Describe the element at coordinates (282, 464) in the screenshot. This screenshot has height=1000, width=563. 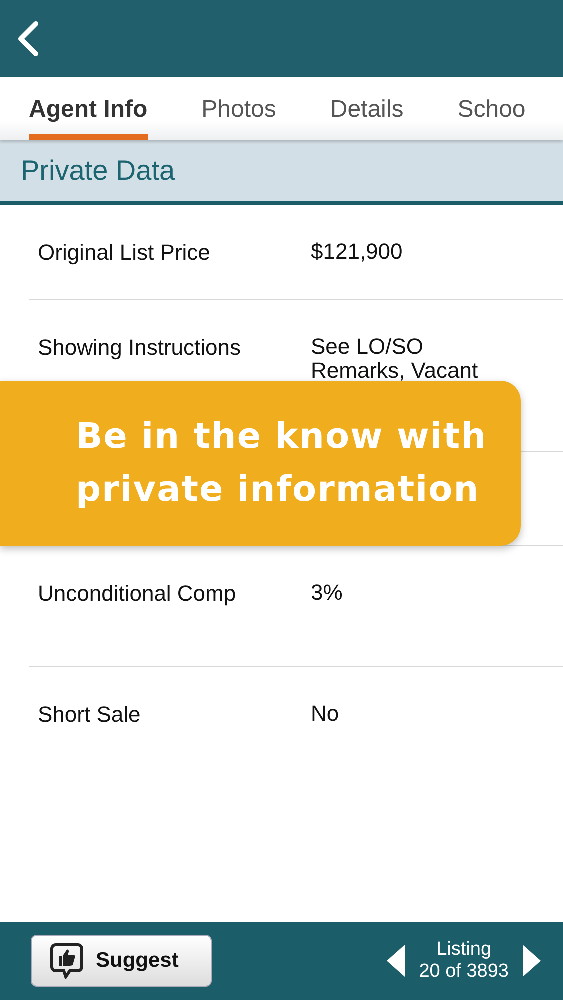
I see `banner-text: Be in the know with private information` at that location.